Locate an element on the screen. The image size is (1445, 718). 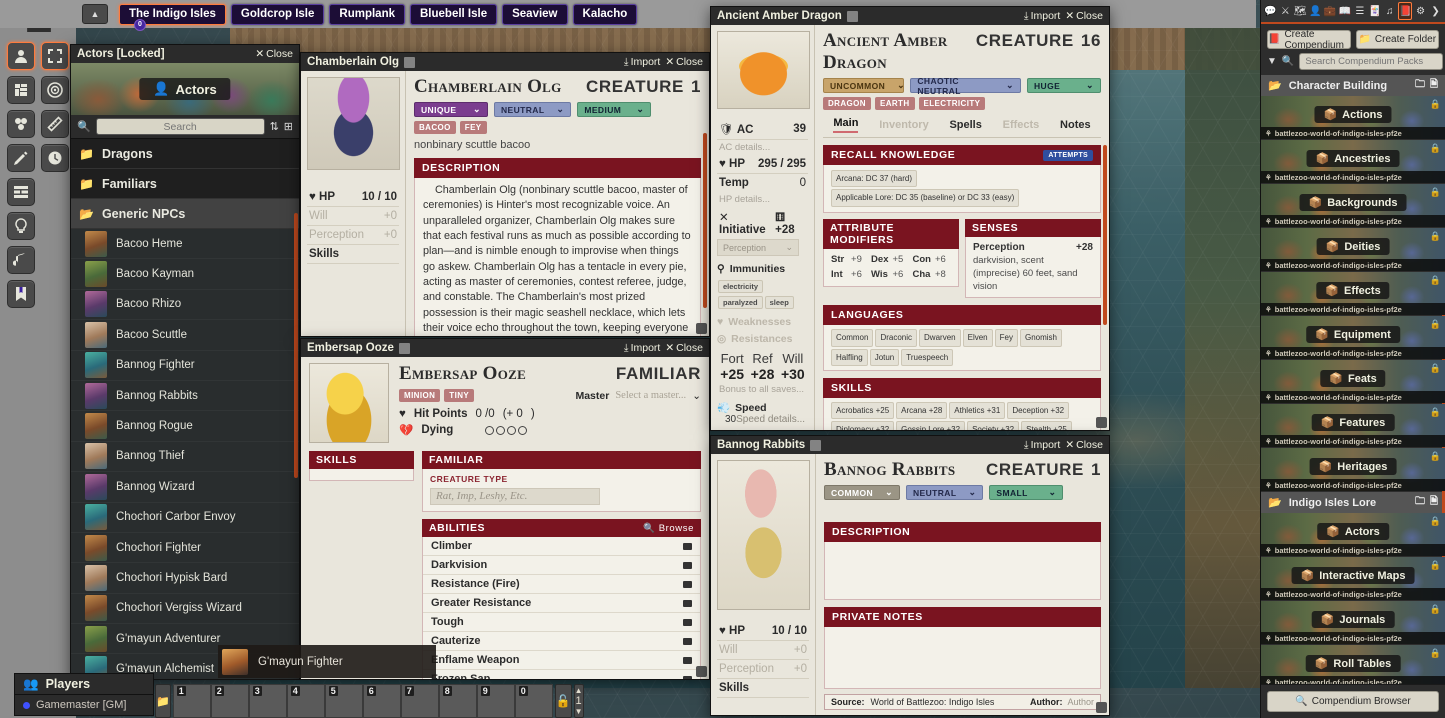
folder-generic-npcs: 📂 Generic NPCs is located at coordinates (185, 214).